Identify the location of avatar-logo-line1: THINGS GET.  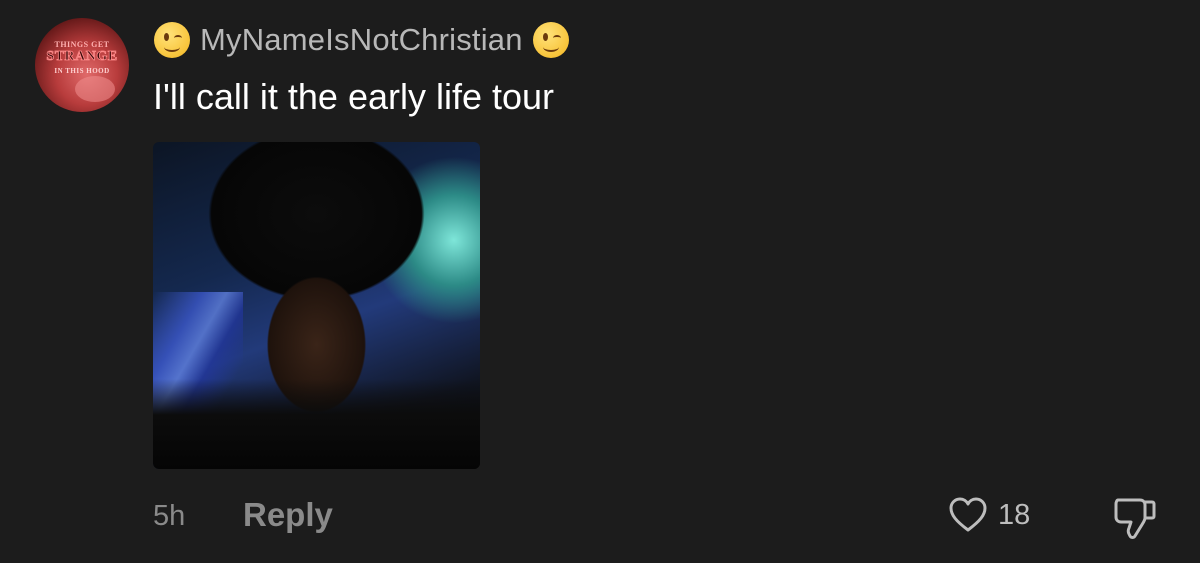
(82, 44).